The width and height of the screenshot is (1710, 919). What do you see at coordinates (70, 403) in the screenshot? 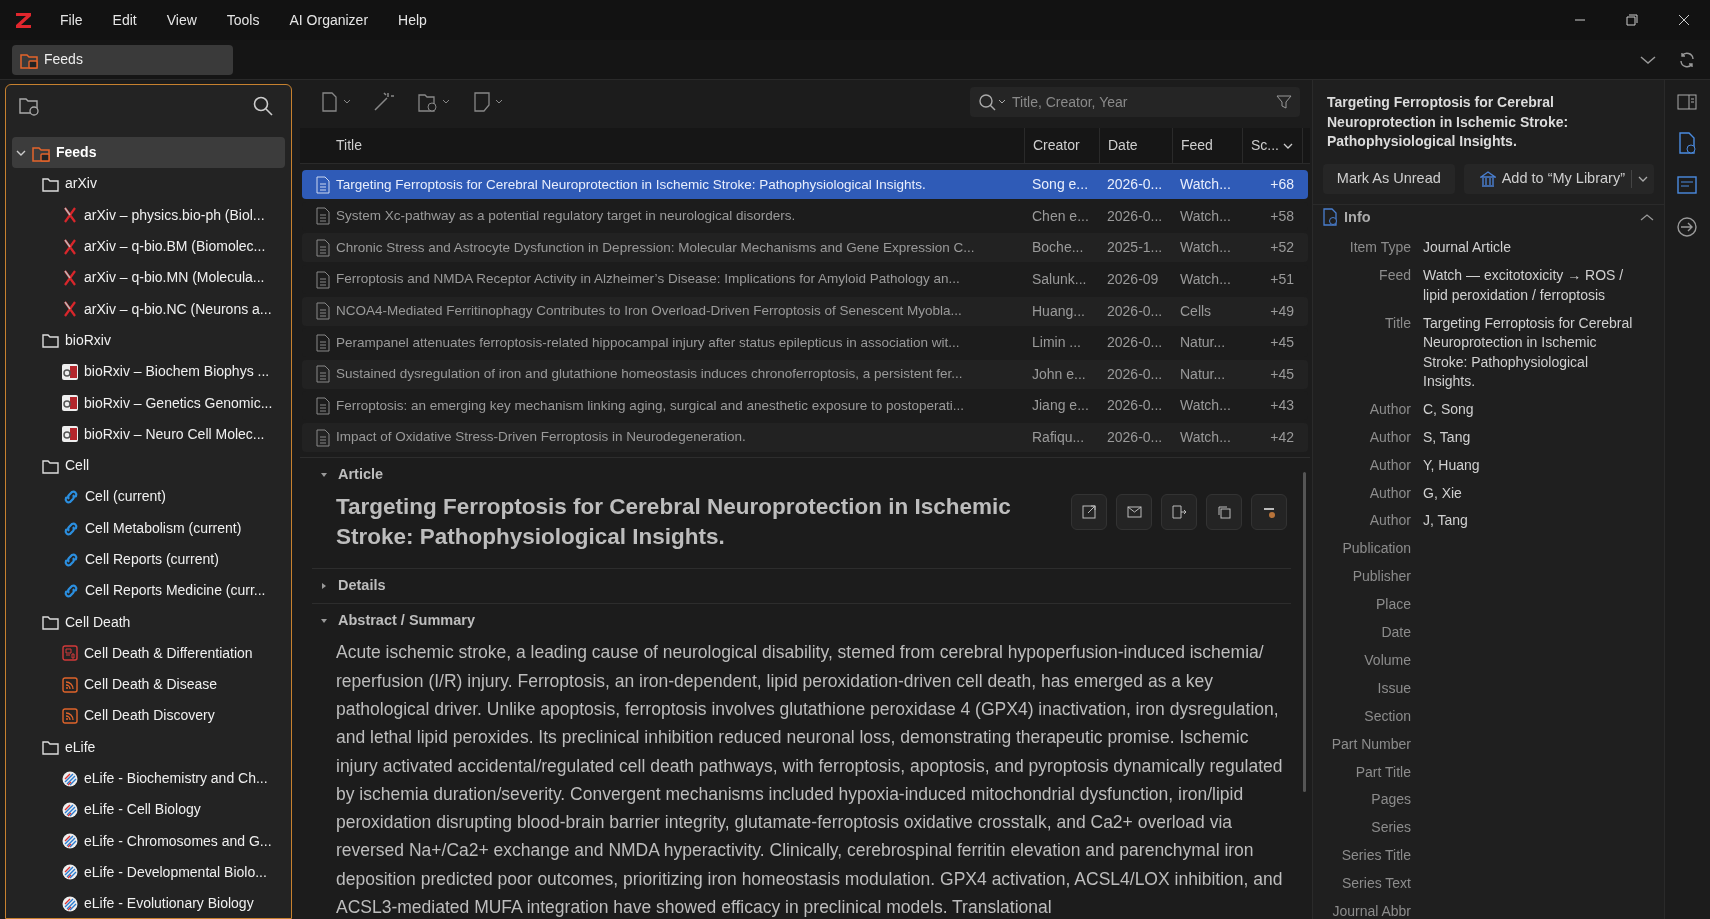
I see `journal-logo-icon` at bounding box center [70, 403].